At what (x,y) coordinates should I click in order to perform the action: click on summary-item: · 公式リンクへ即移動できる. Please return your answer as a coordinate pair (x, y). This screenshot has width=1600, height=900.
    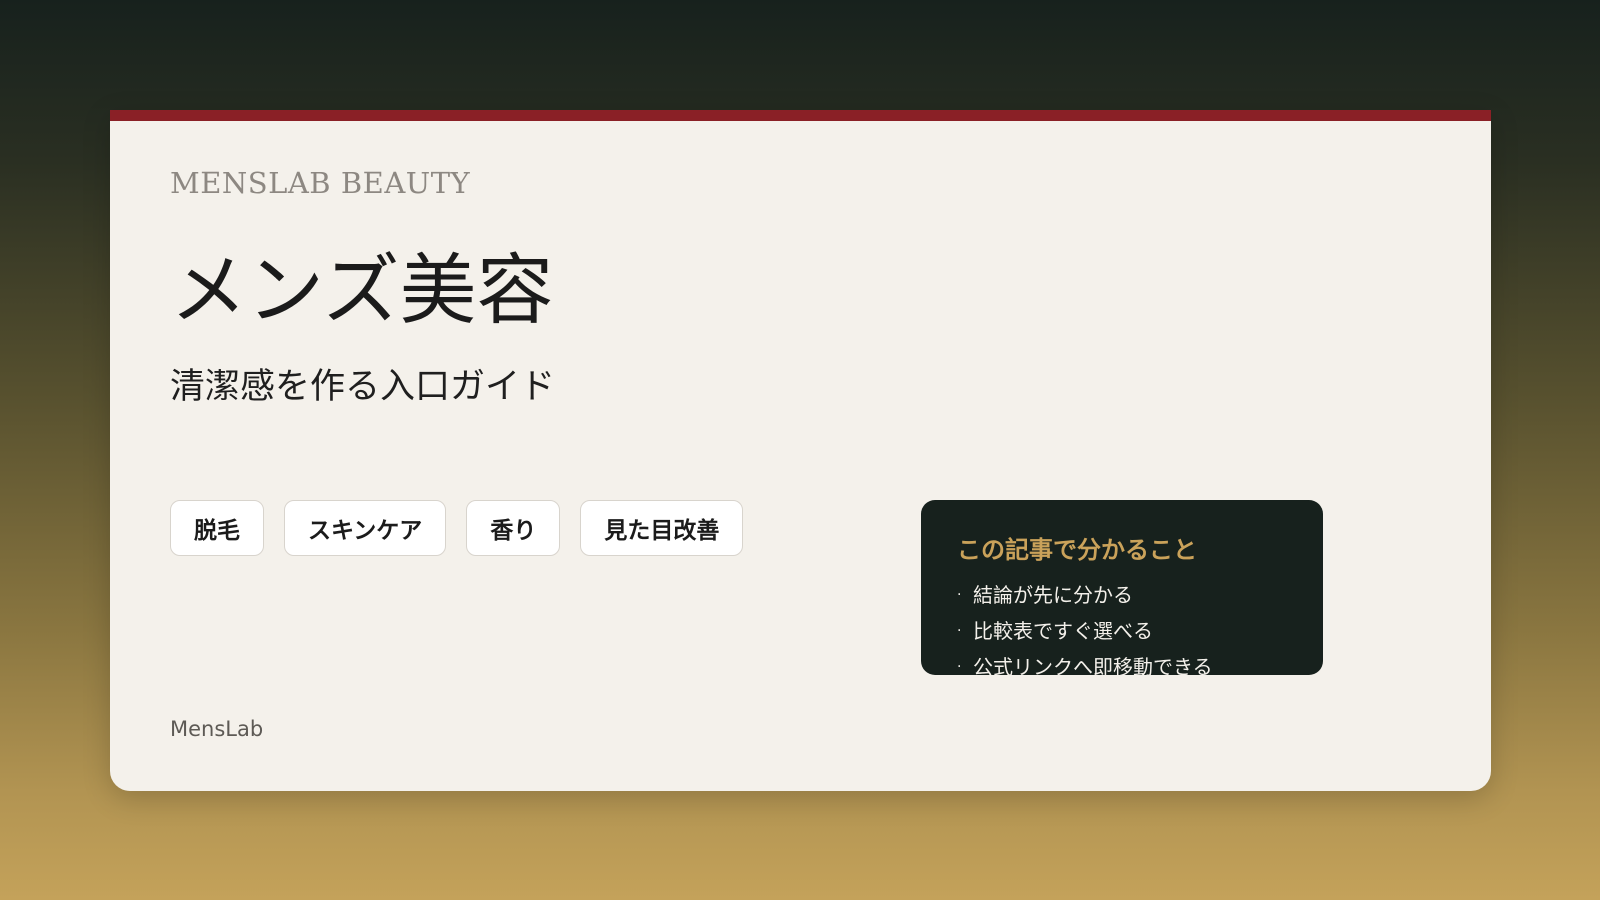
    Looking at the image, I should click on (1122, 662).